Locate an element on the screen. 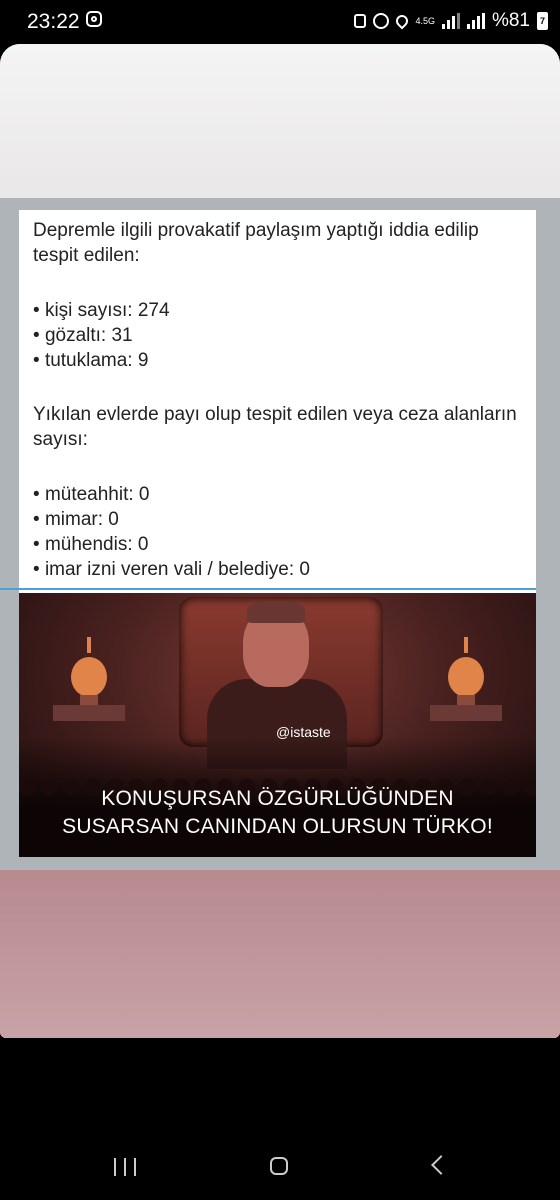  list-item: gözaltı: 31 is located at coordinates (101, 335).